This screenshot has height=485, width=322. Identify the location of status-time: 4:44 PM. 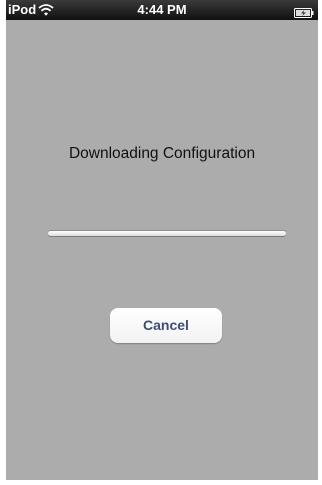
(162, 9).